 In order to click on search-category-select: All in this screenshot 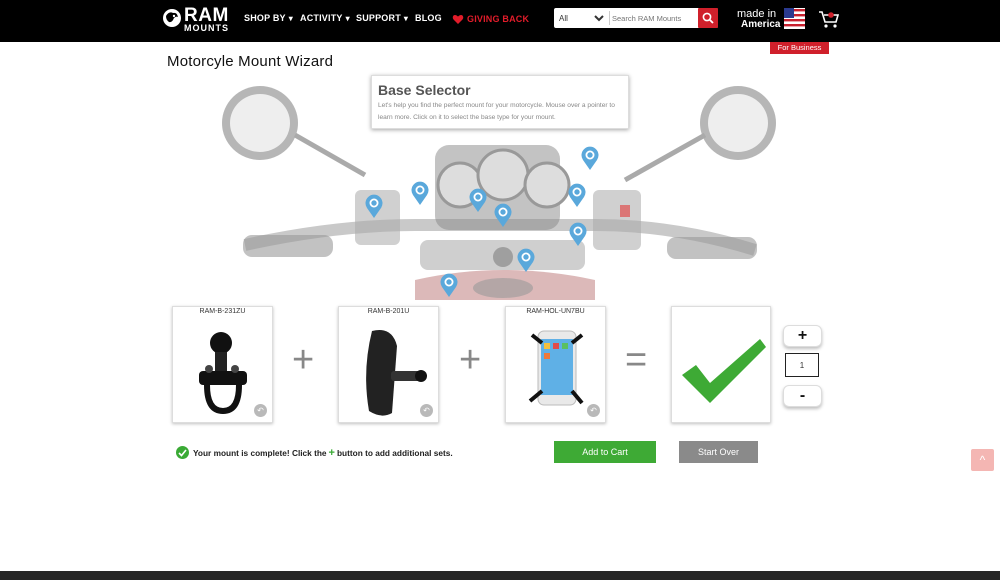, I will do `click(581, 18)`.